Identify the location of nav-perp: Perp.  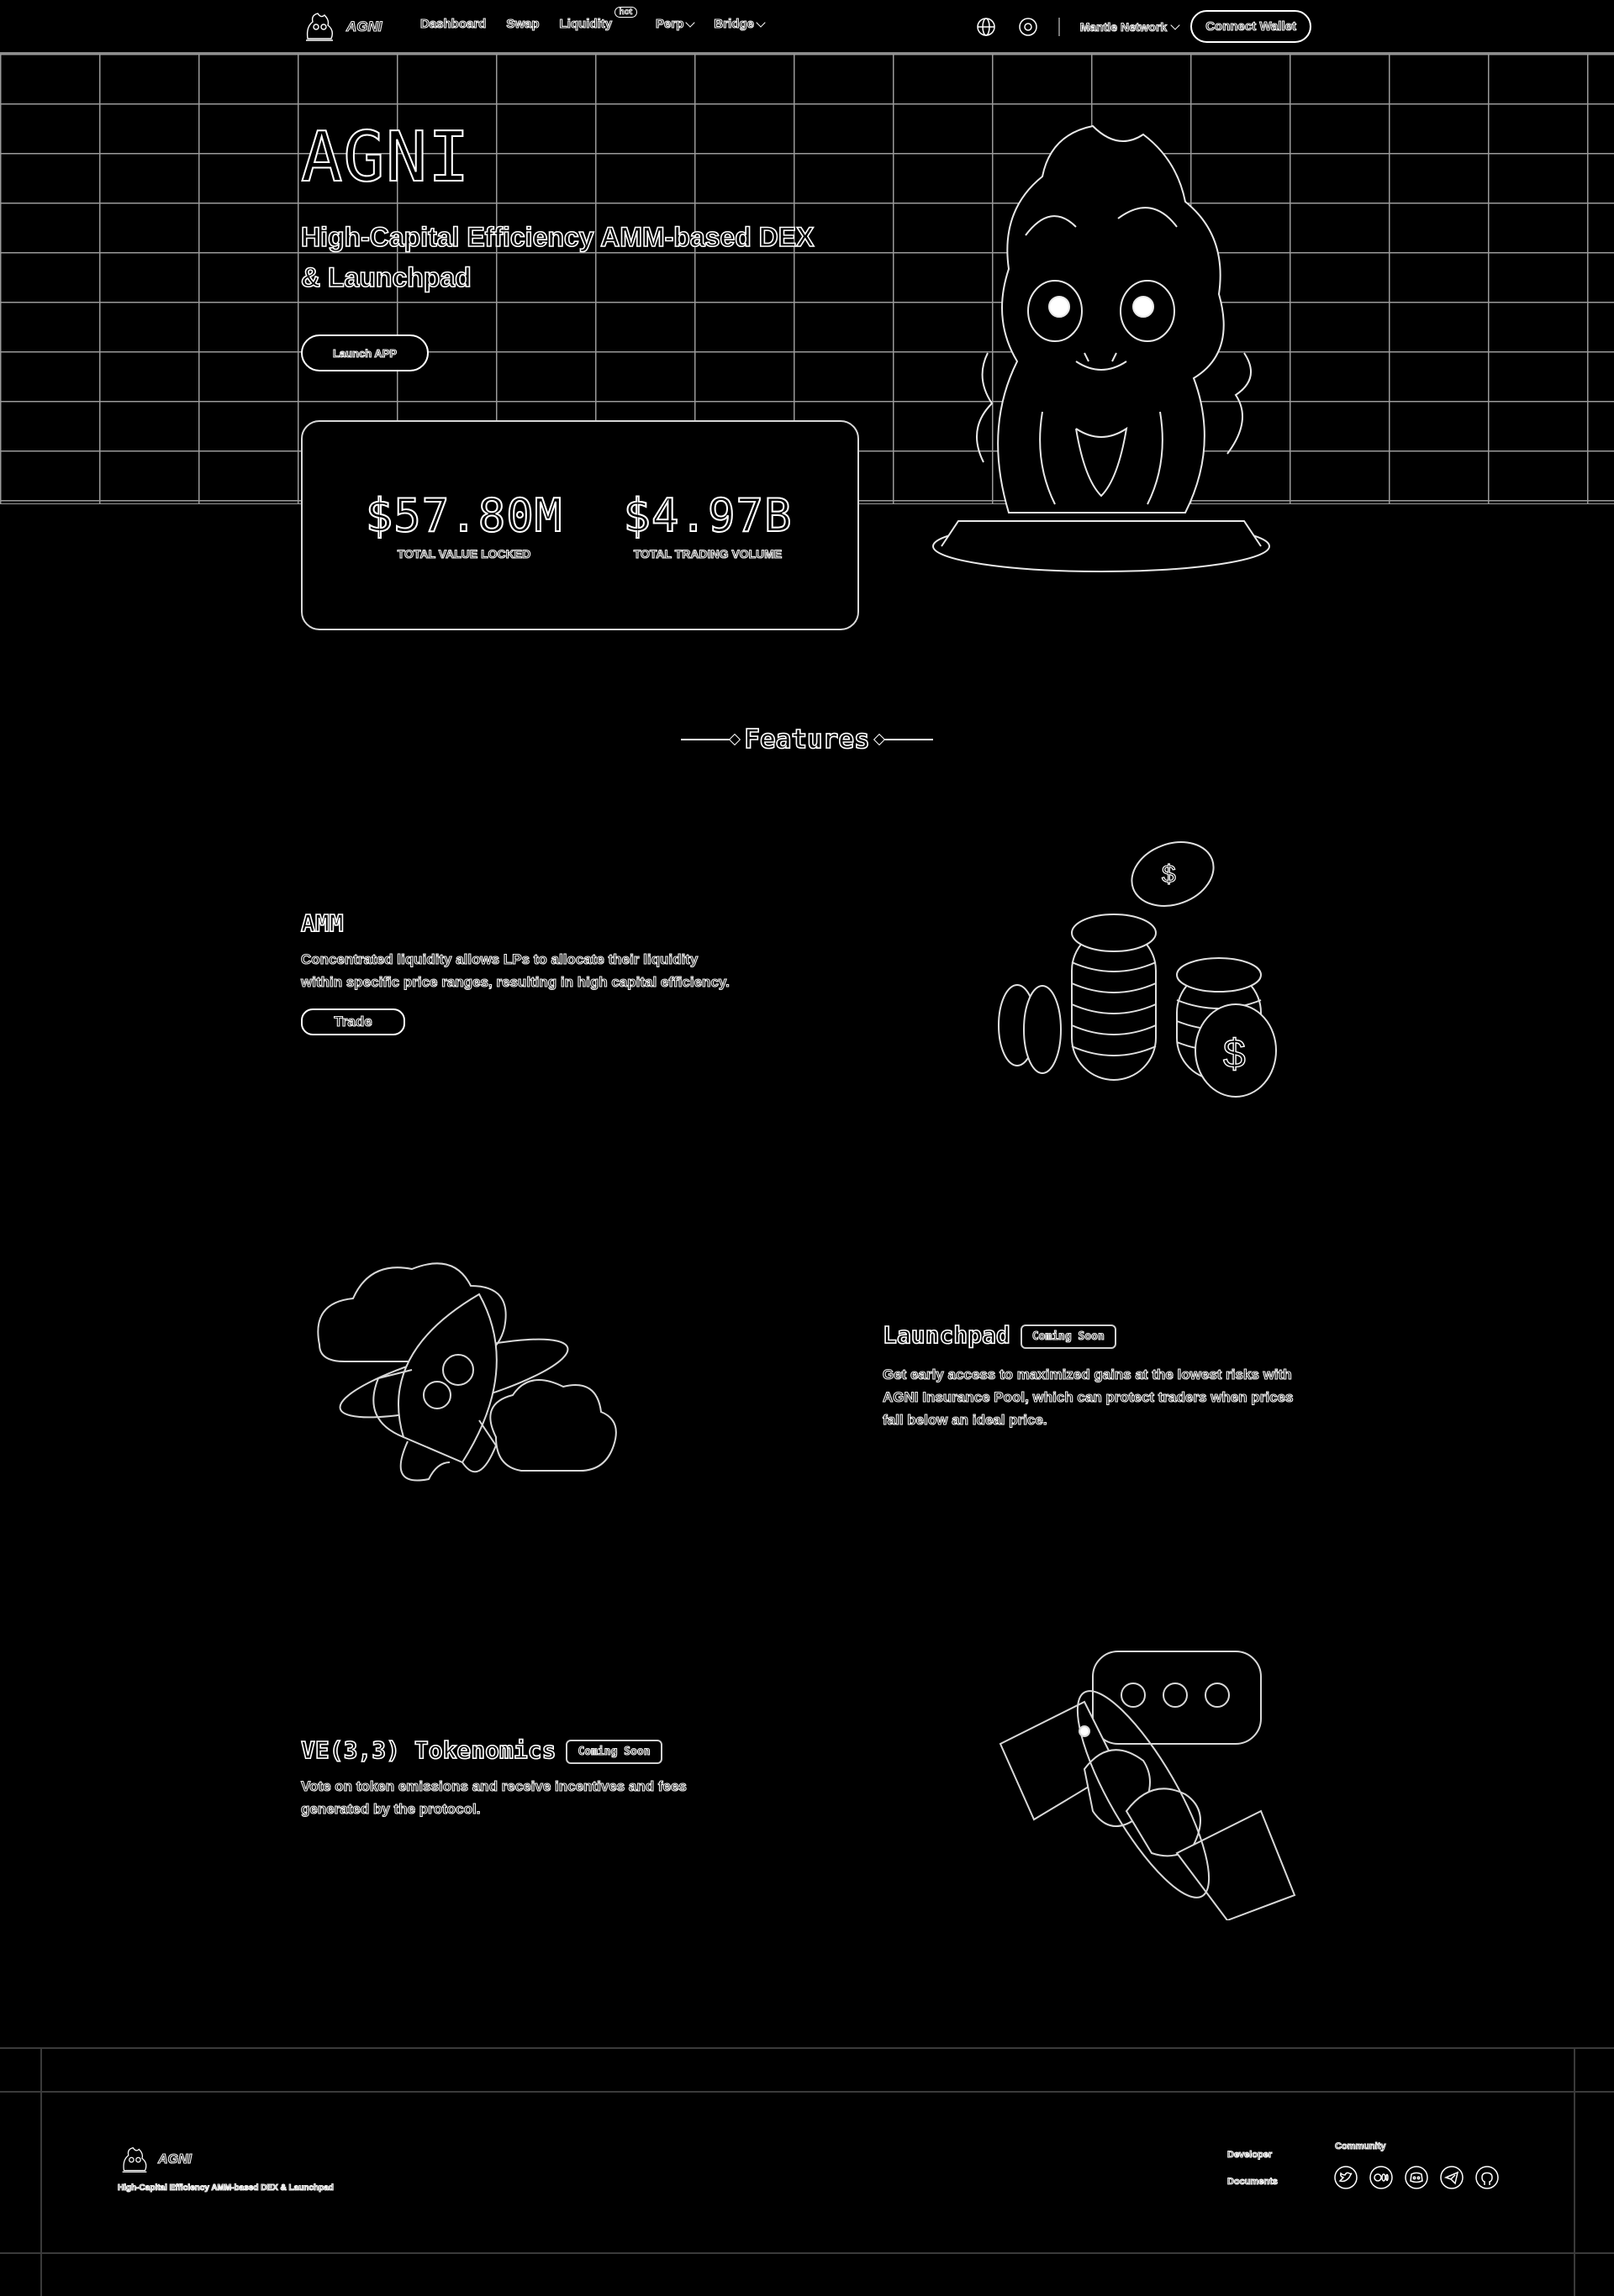
(675, 24).